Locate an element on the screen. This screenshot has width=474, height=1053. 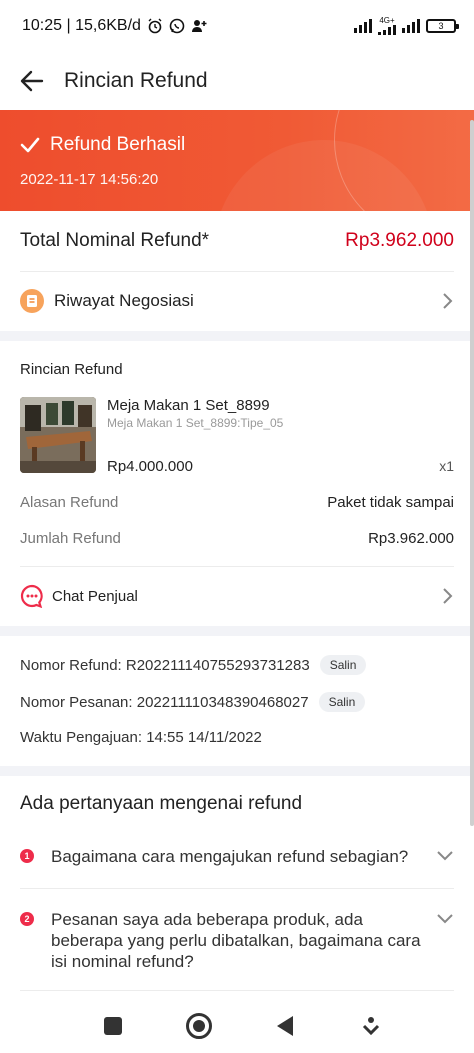
chat-seller-row: Chat Penjual is located at coordinates (237, 596).